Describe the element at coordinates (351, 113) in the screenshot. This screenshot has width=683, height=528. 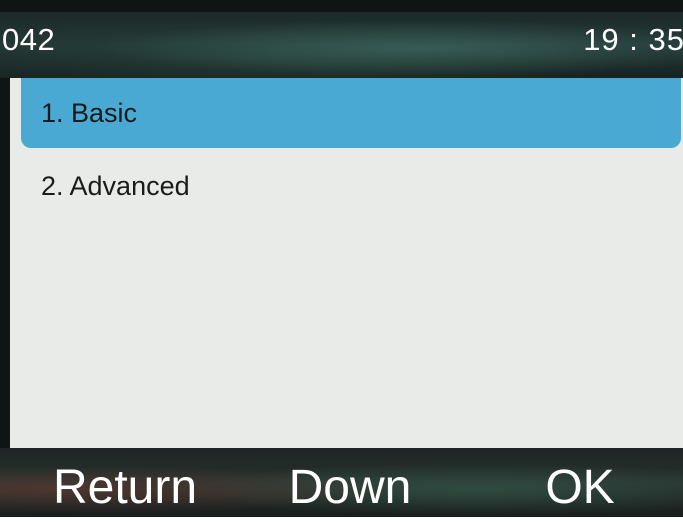
I see `menu-item-basic: 1. Basic` at that location.